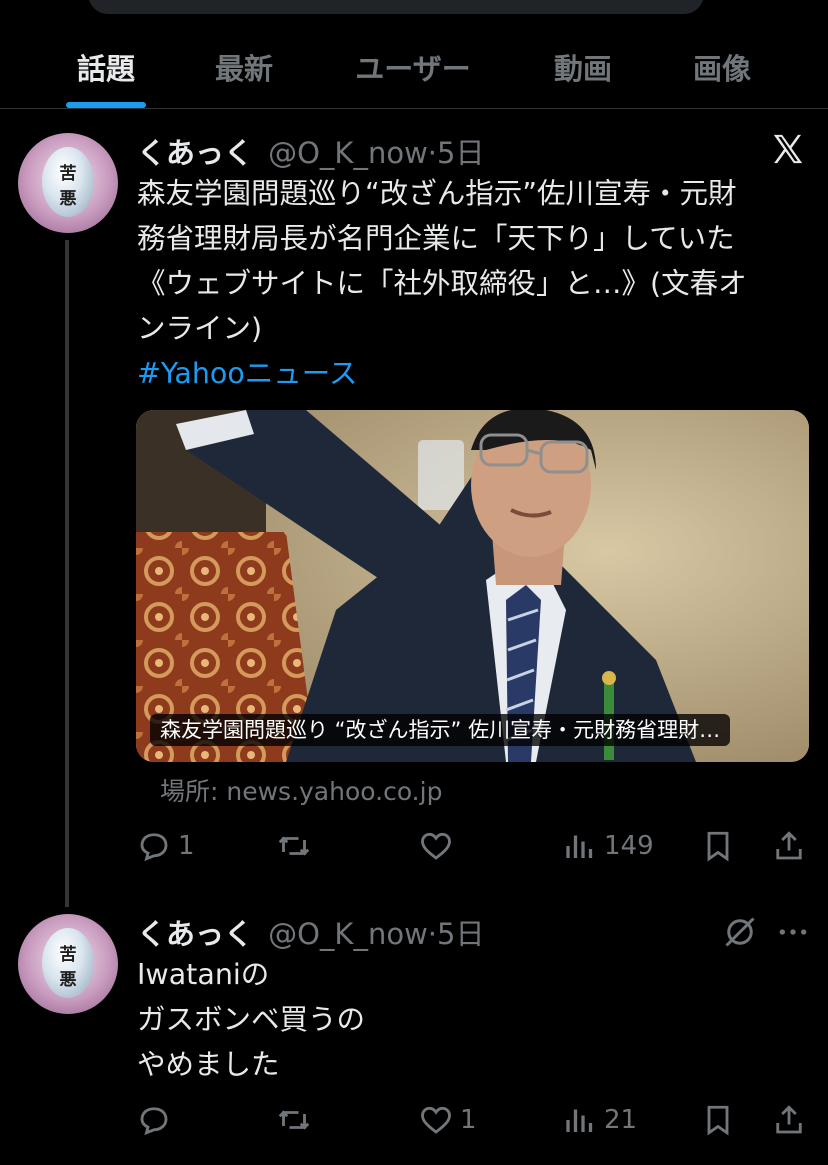 This screenshot has height=1165, width=828. Describe the element at coordinates (793, 932) in the screenshot. I see `more-options-icon` at that location.